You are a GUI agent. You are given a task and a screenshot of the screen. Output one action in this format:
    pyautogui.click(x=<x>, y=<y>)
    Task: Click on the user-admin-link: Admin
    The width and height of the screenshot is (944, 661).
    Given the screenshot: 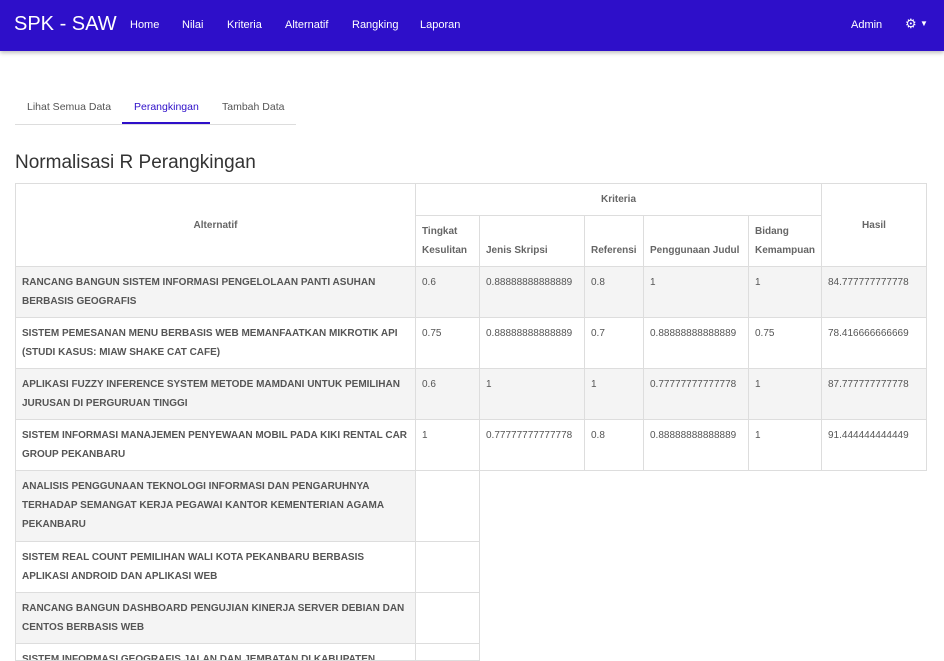 What is the action you would take?
    pyautogui.click(x=866, y=25)
    